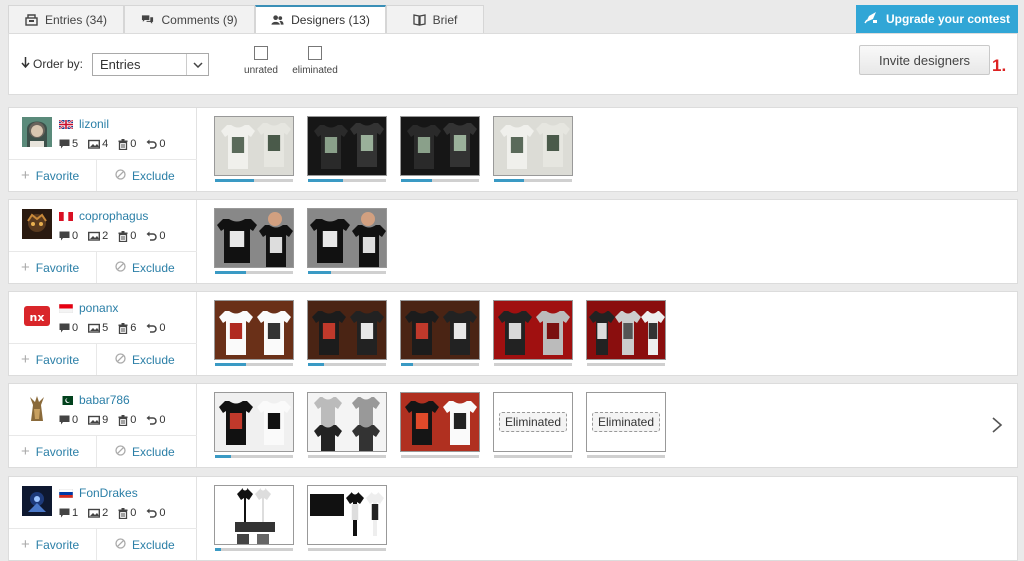  I want to click on withdrawn-count: 0, so click(162, 513).